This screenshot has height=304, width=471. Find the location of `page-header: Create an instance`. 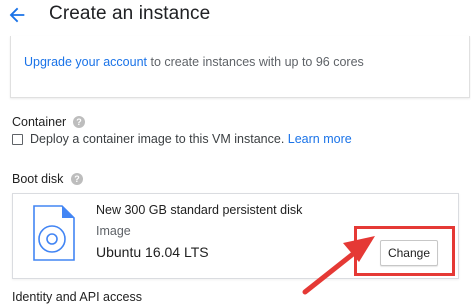

page-header: Create an instance is located at coordinates (235, 18).